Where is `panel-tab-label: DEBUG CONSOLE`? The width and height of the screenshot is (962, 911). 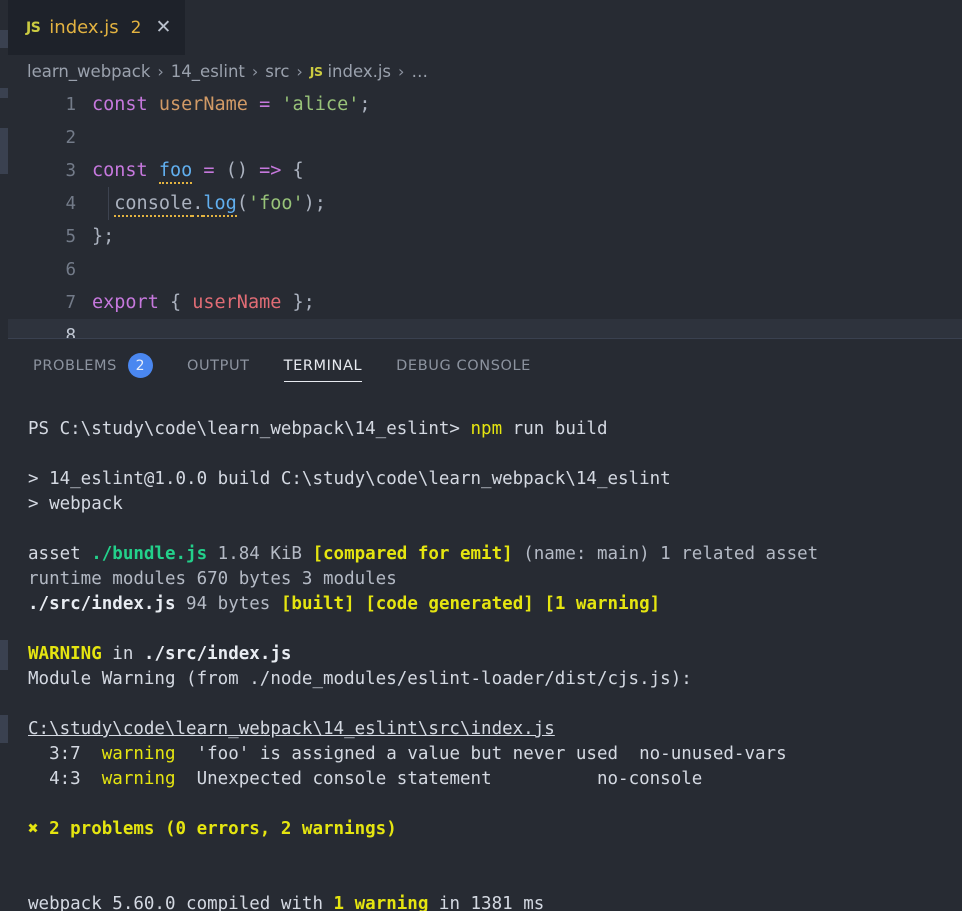 panel-tab-label: DEBUG CONSOLE is located at coordinates (463, 365).